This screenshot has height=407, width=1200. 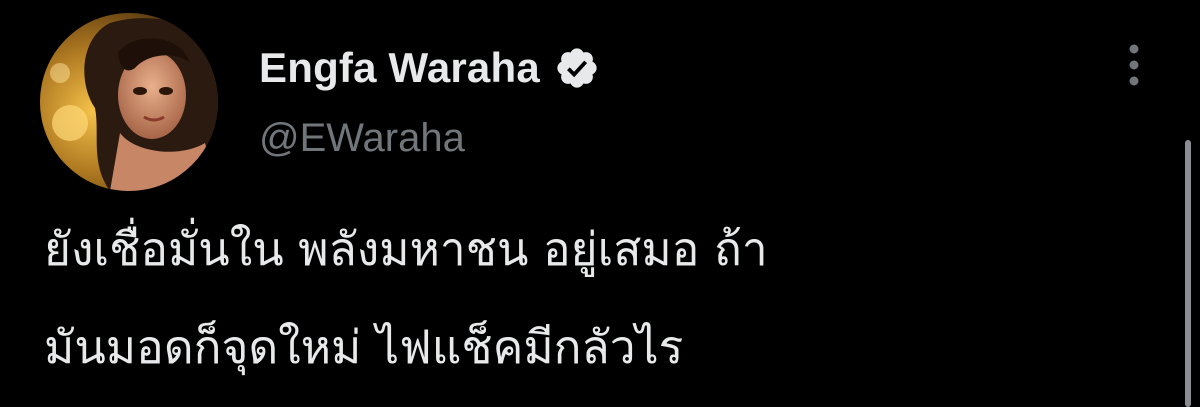 I want to click on avatar-photo, so click(x=129, y=102).